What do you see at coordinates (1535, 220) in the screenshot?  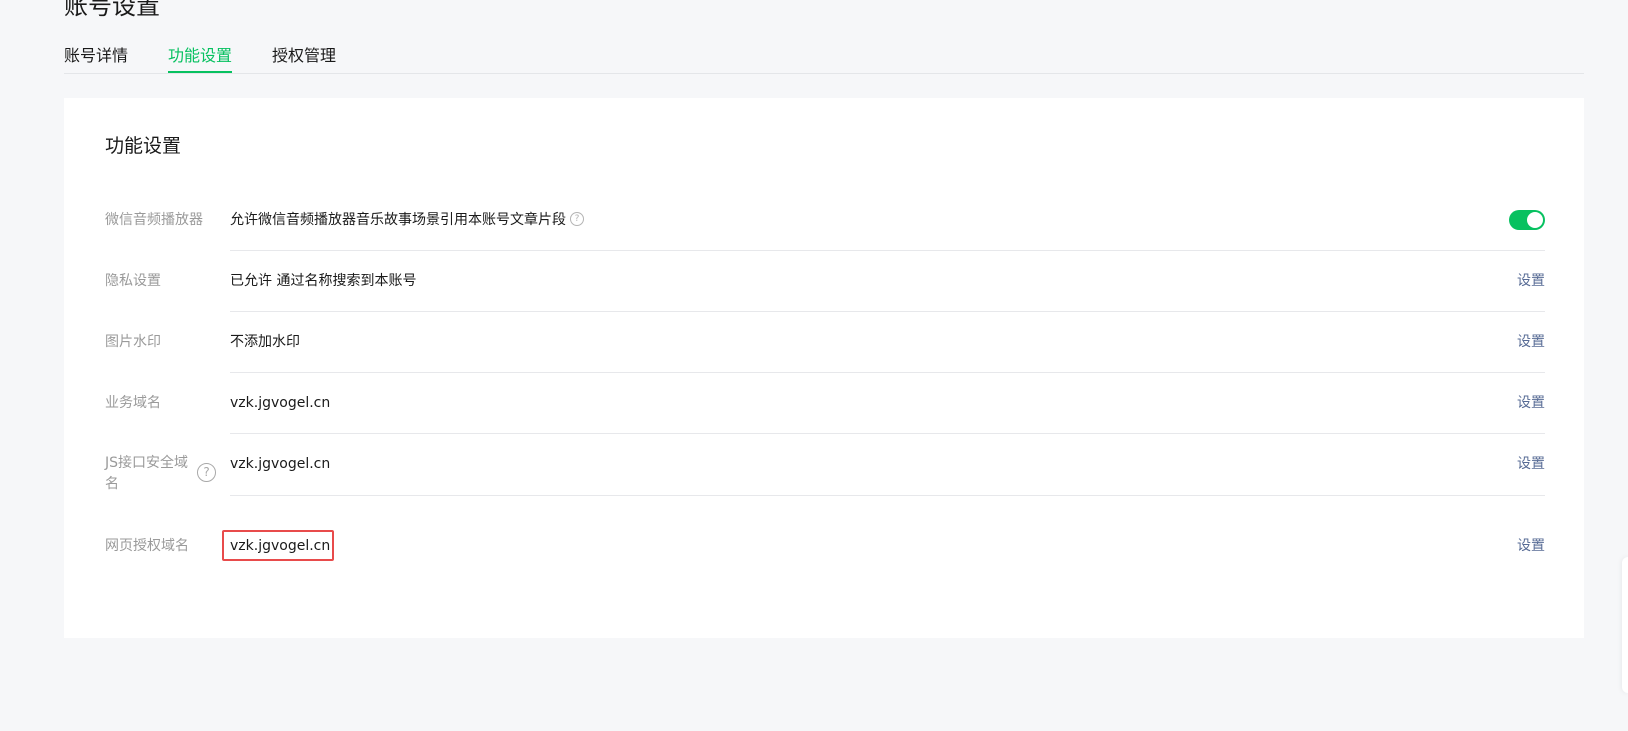 I see `toggle-knob` at bounding box center [1535, 220].